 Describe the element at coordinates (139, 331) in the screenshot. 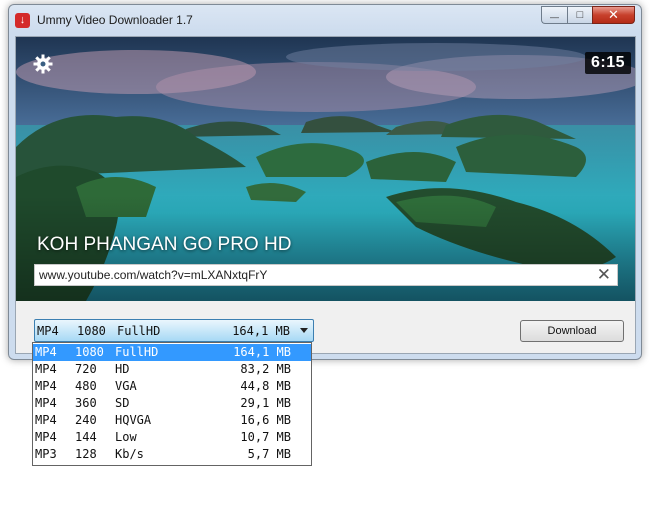

I see `selected-quality: FullHD` at that location.